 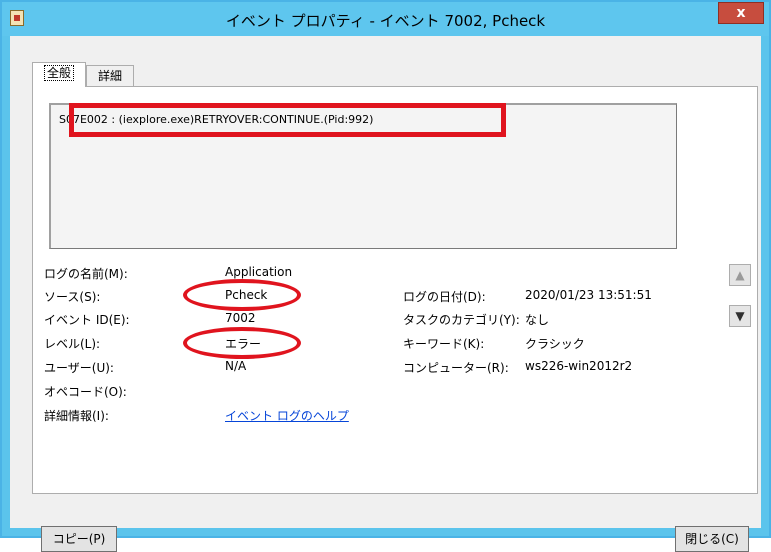 I want to click on event-log-help-link: イベント ログのヘルプ, so click(x=287, y=415).